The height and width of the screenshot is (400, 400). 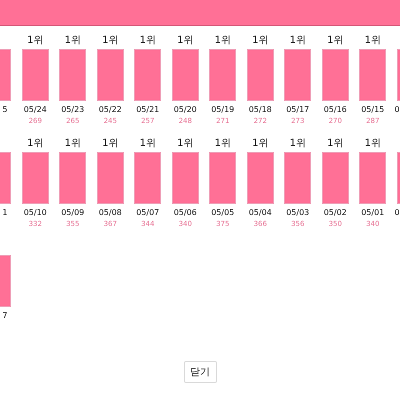 I want to click on date-label: 05/23, so click(x=73, y=110).